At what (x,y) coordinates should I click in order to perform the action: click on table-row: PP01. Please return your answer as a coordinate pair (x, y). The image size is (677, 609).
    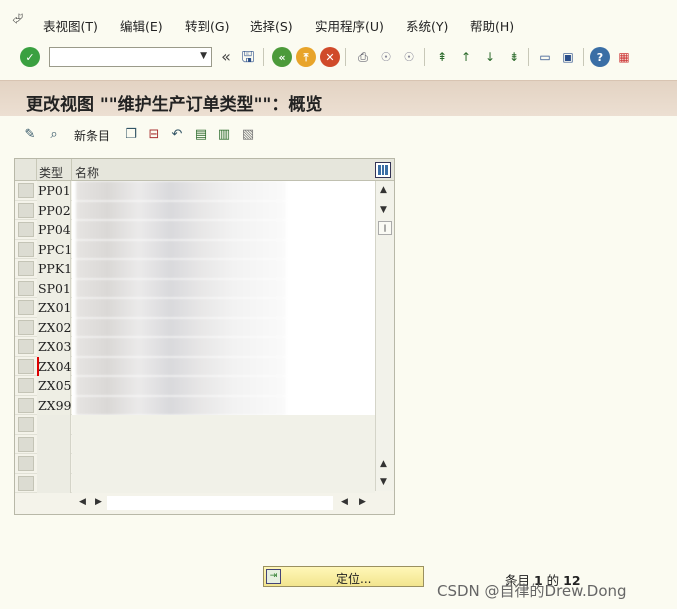
    Looking at the image, I should click on (195, 191).